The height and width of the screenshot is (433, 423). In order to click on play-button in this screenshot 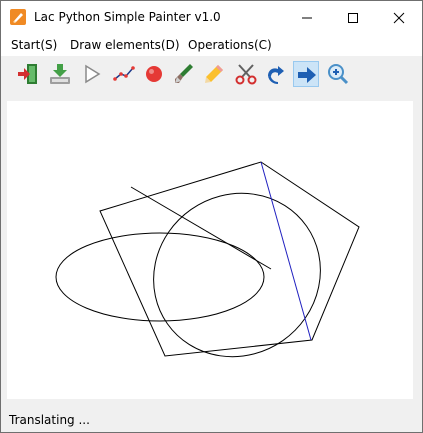, I will do `click(92, 74)`.